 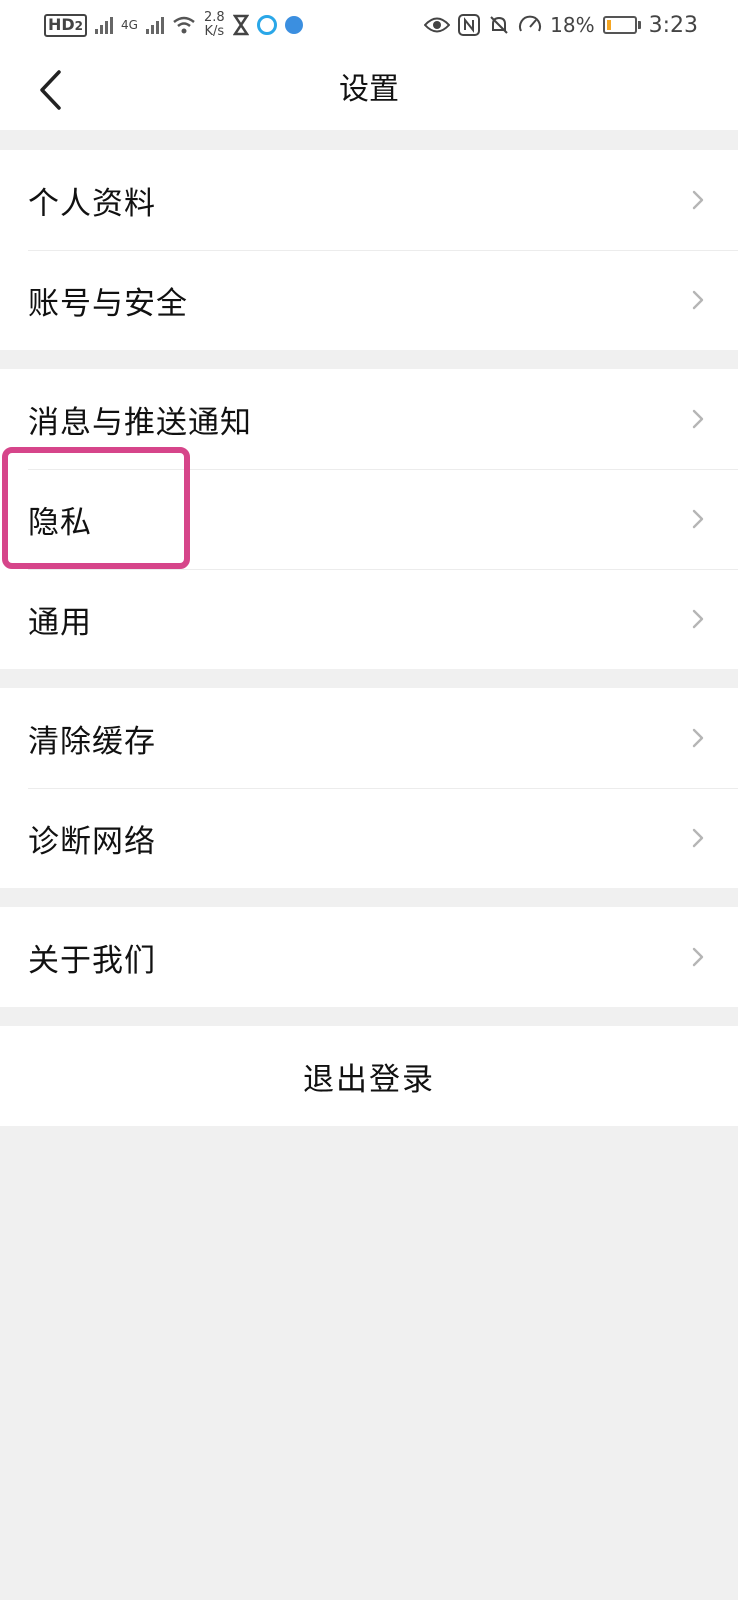 What do you see at coordinates (369, 838) in the screenshot?
I see `settings-item-network-diagnostics: 诊断网络` at bounding box center [369, 838].